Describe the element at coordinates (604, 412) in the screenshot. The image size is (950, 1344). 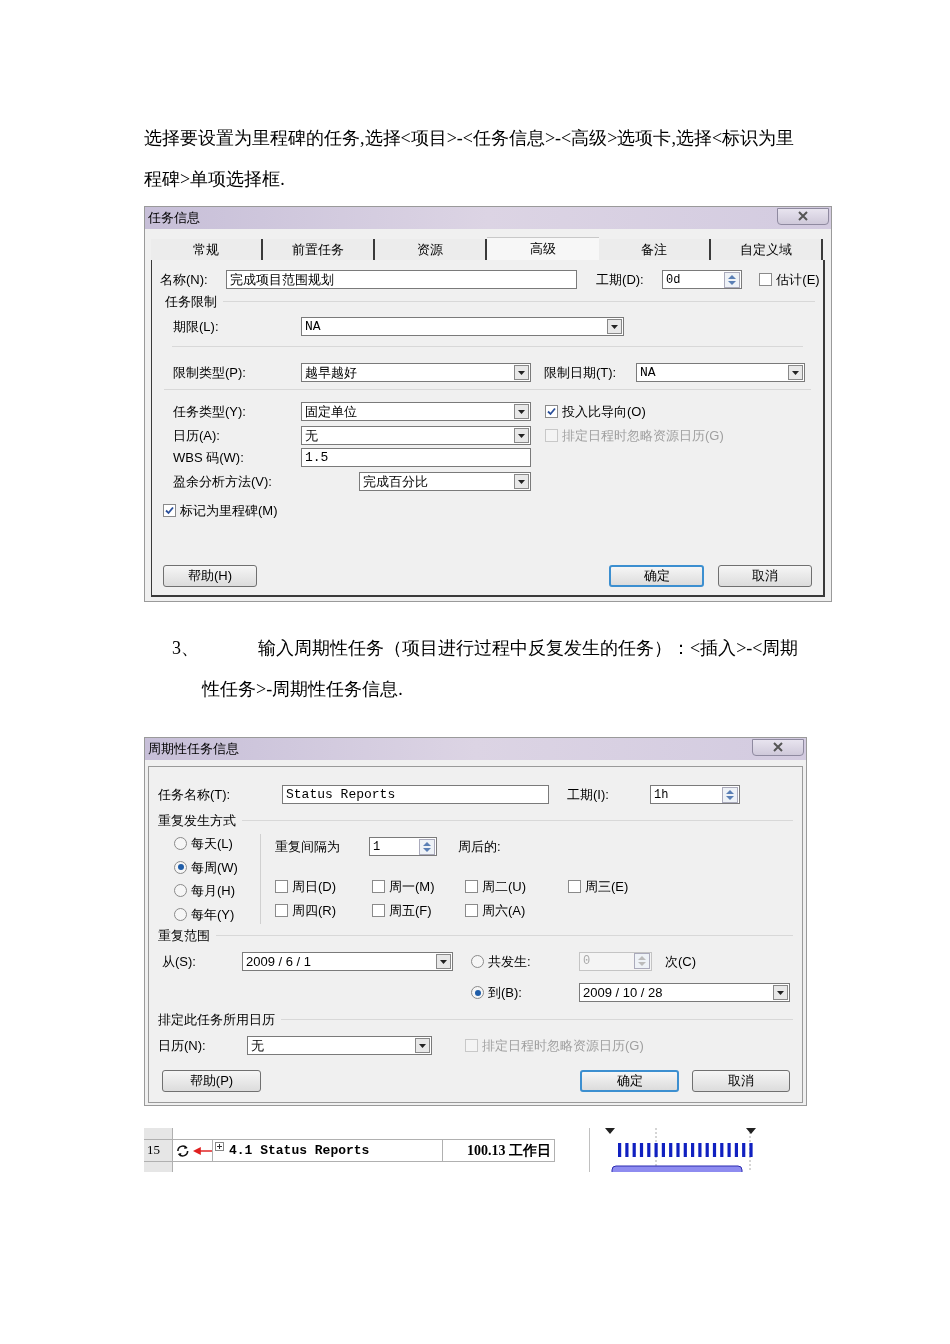
I see `field-label: 投入比导向(O)` at that location.